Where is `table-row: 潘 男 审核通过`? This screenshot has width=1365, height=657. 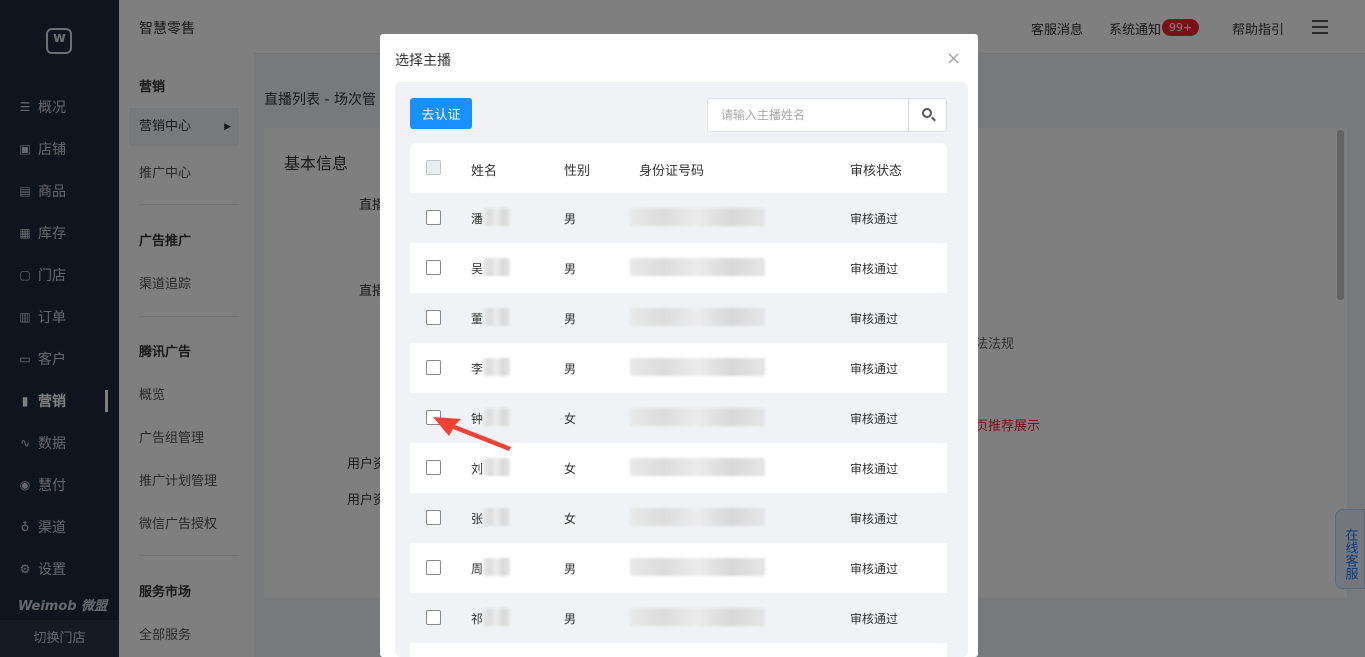 table-row: 潘 男 审核通过 is located at coordinates (678, 218).